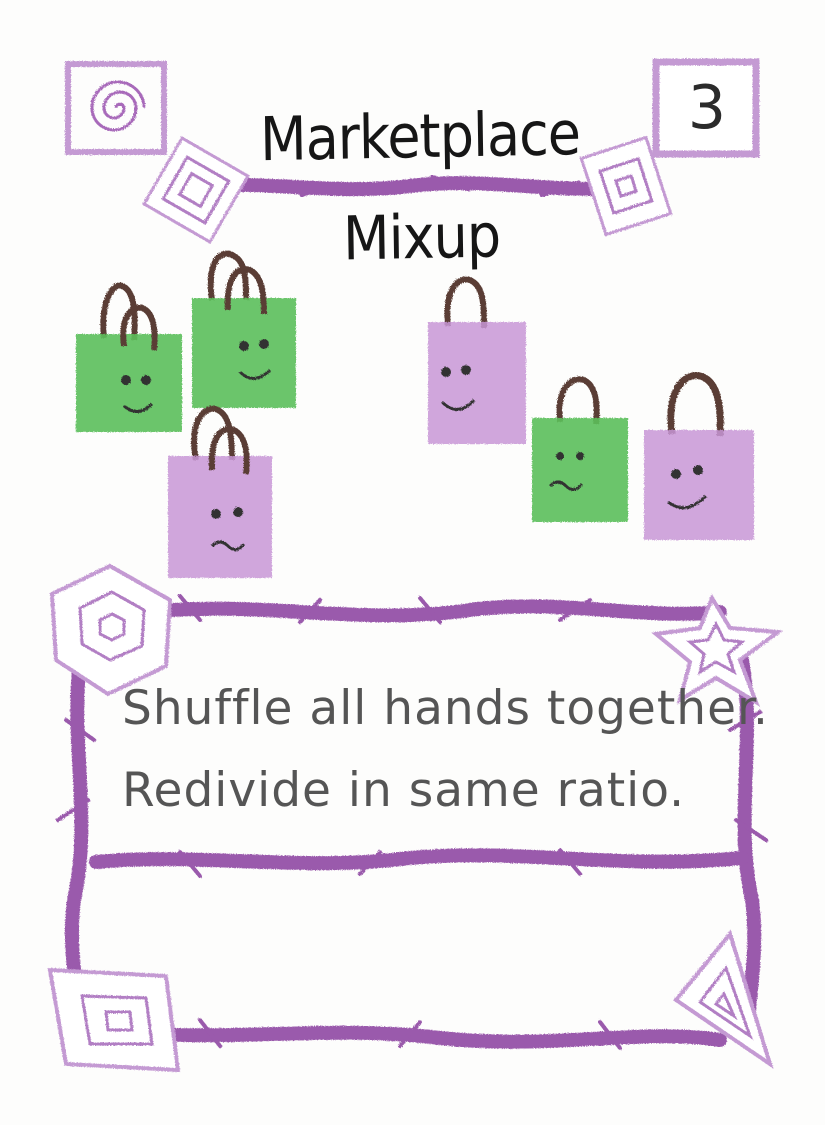 This screenshot has height=1125, width=825. I want to click on square-spiral-icon, so click(114, 1020).